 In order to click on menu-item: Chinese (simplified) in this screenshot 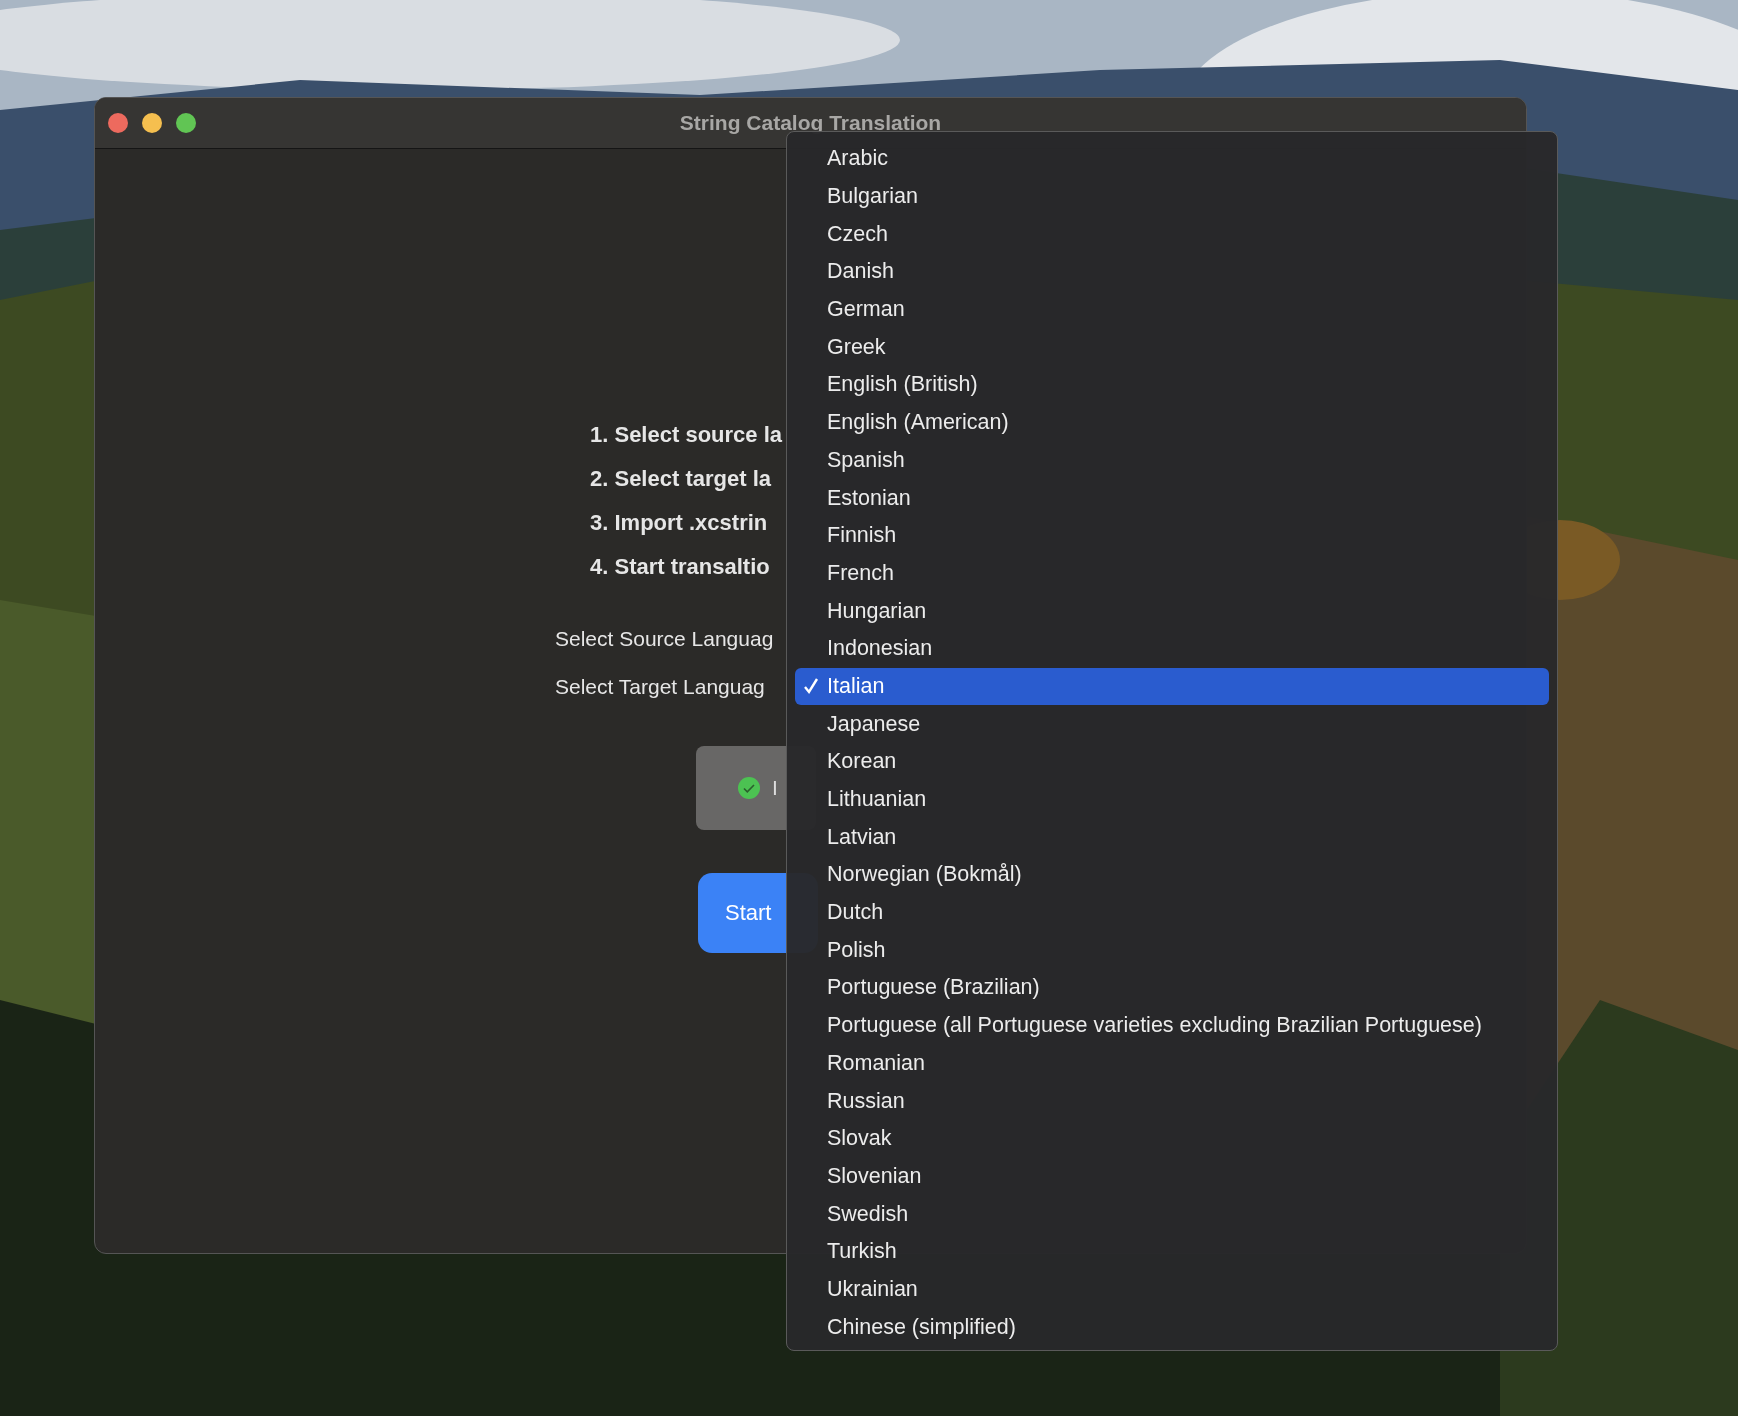, I will do `click(1172, 1327)`.